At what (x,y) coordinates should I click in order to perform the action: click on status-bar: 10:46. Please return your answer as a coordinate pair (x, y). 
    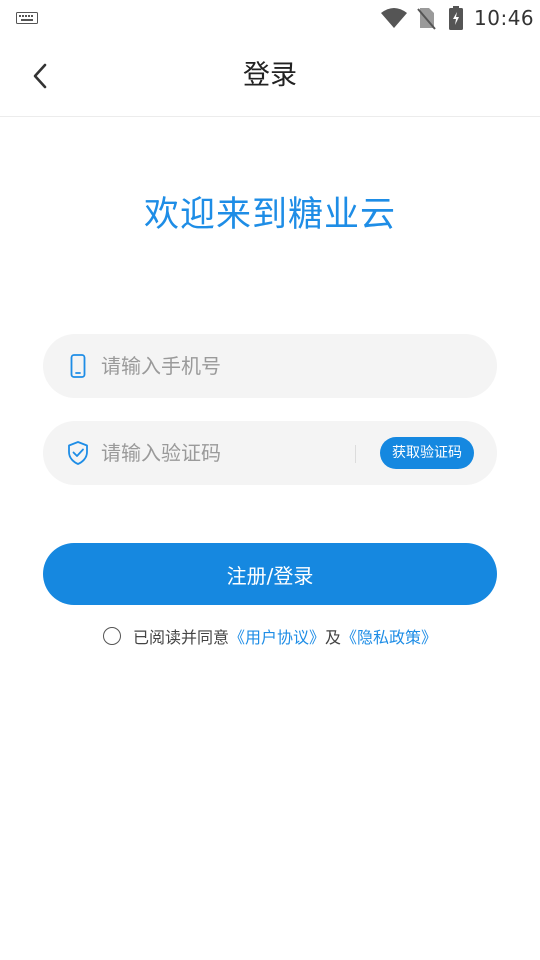
    Looking at the image, I should click on (270, 18).